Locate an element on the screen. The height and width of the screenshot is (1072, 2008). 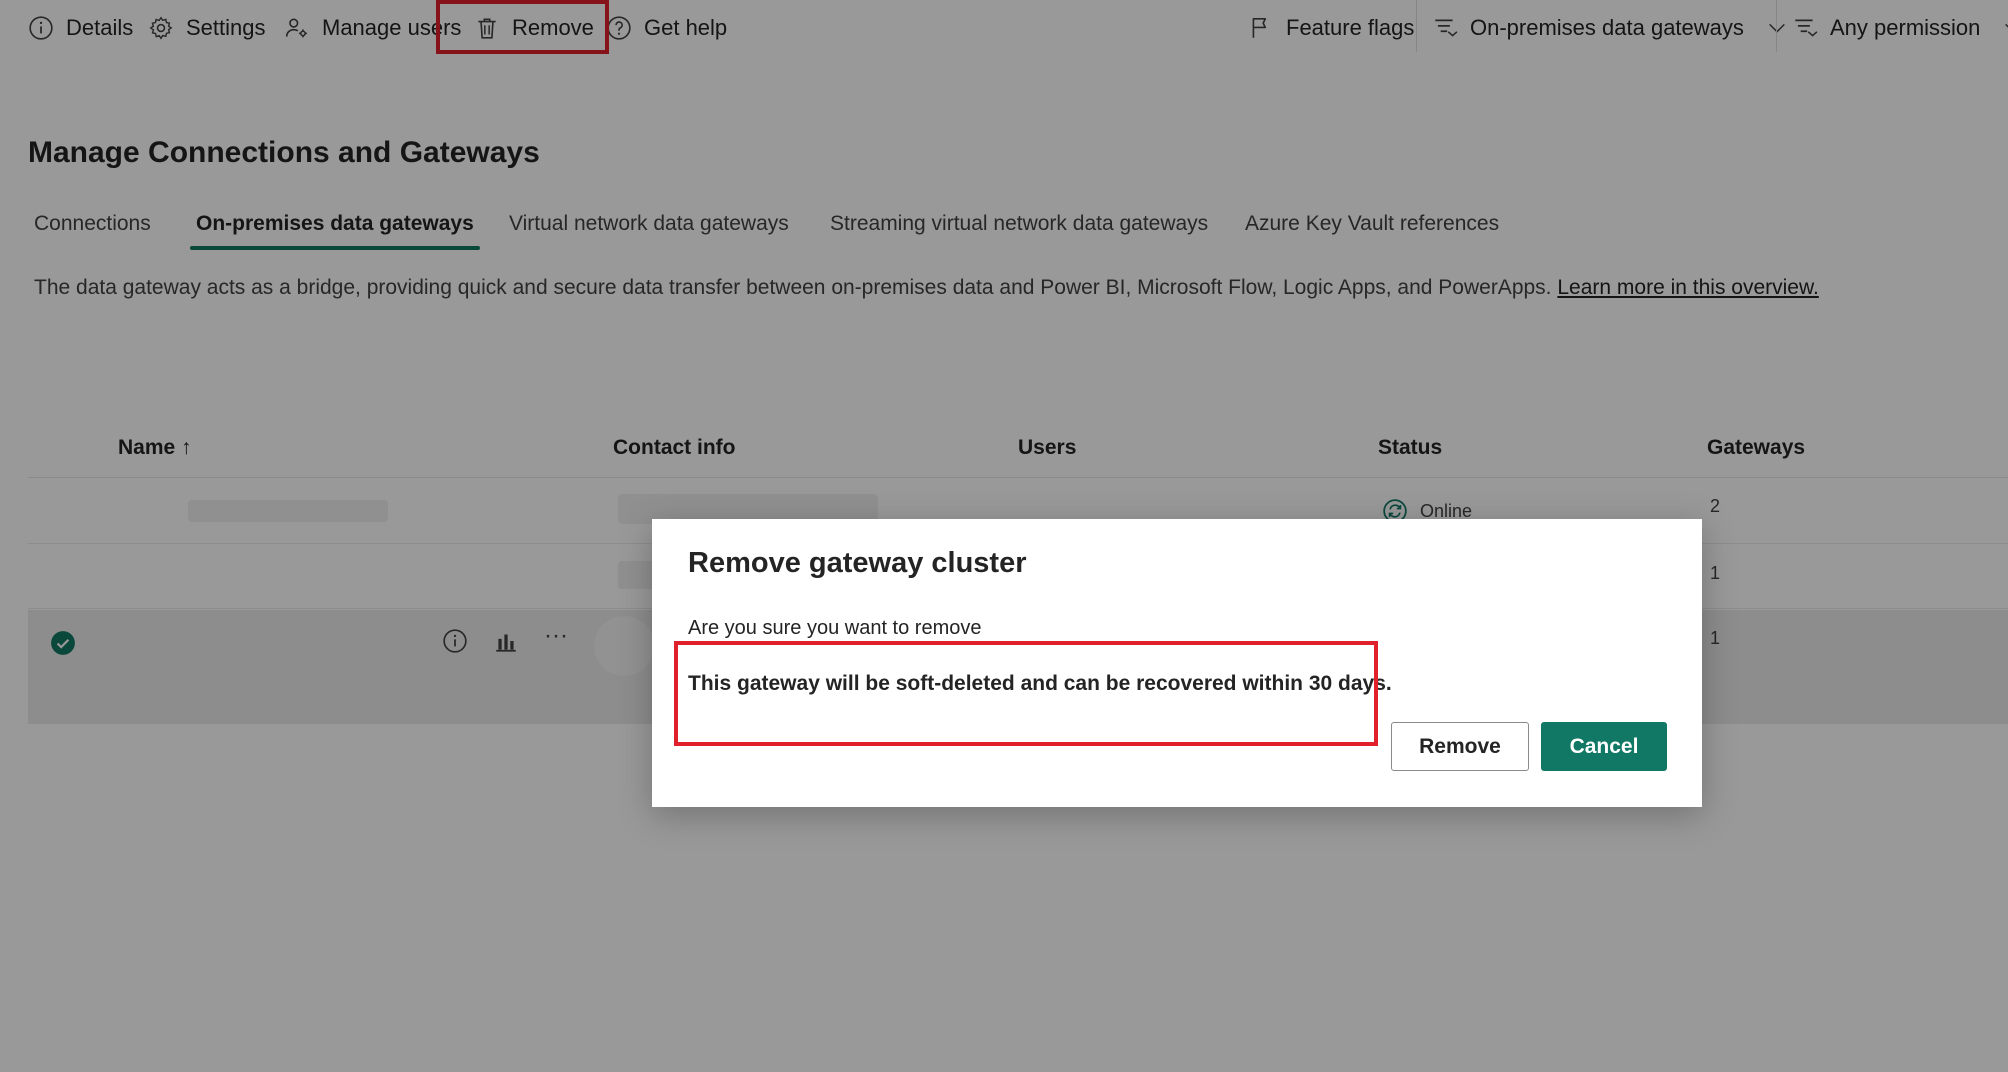
cancel-button: Cancel is located at coordinates (1604, 746).